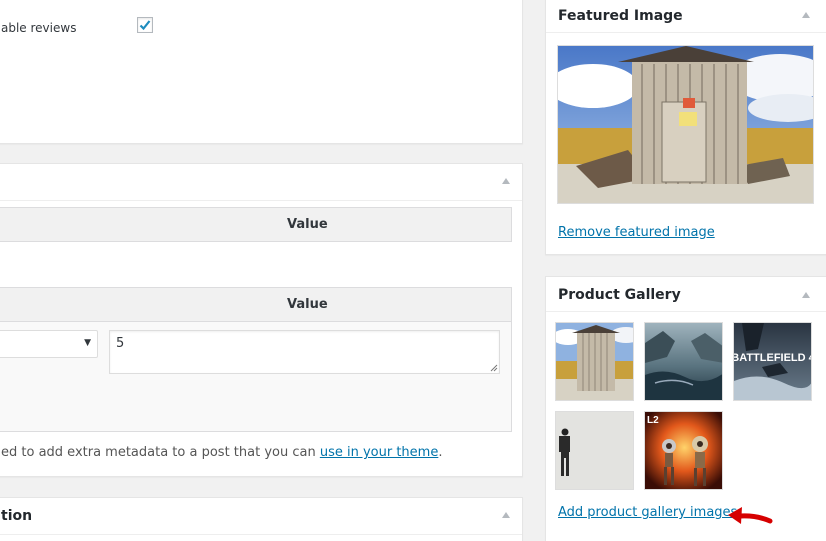 The image size is (826, 541). I want to click on value-column-header-2: Value, so click(307, 304).